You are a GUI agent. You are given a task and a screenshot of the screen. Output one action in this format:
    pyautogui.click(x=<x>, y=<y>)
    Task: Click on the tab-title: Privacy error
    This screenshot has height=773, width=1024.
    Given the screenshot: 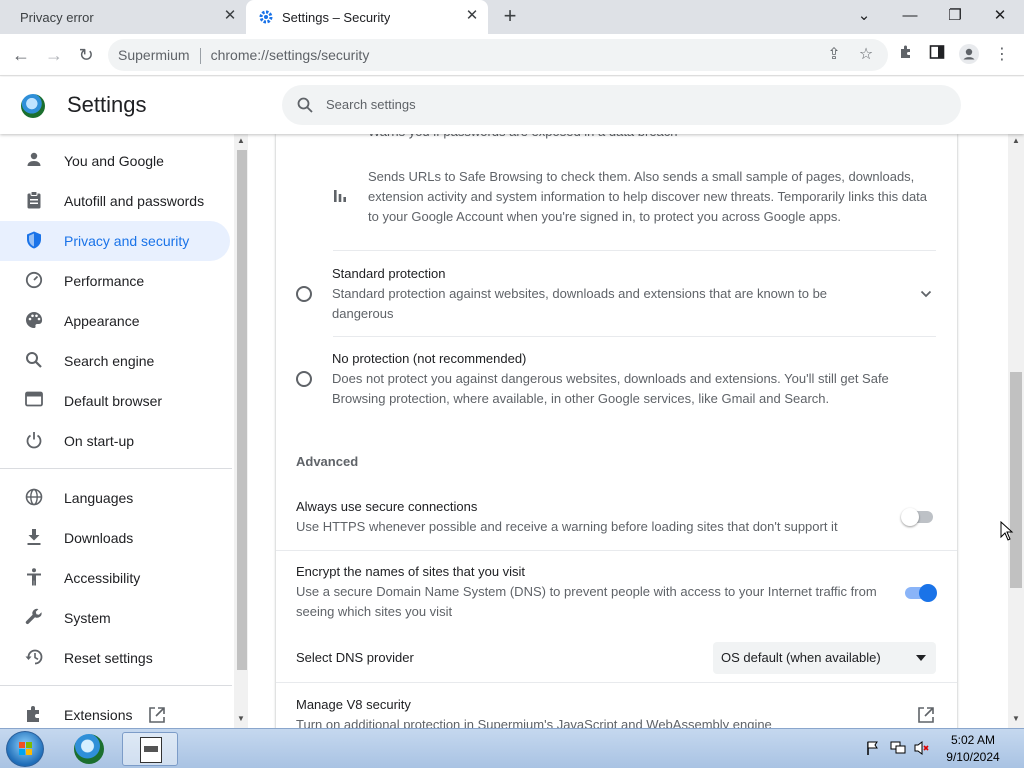 What is the action you would take?
    pyautogui.click(x=57, y=17)
    